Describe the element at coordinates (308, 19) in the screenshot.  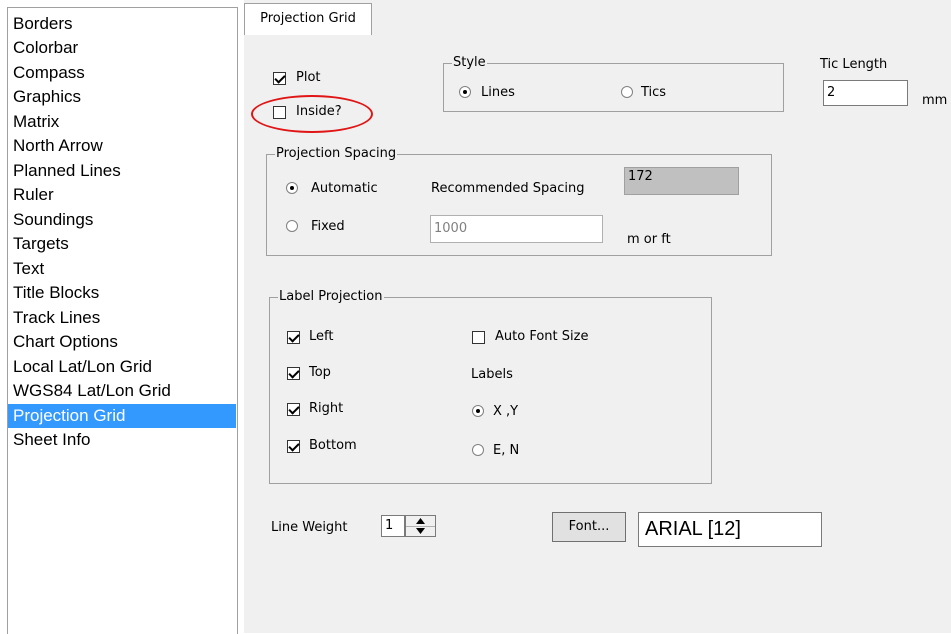
I see `tab-projection-grid: Projection Grid` at that location.